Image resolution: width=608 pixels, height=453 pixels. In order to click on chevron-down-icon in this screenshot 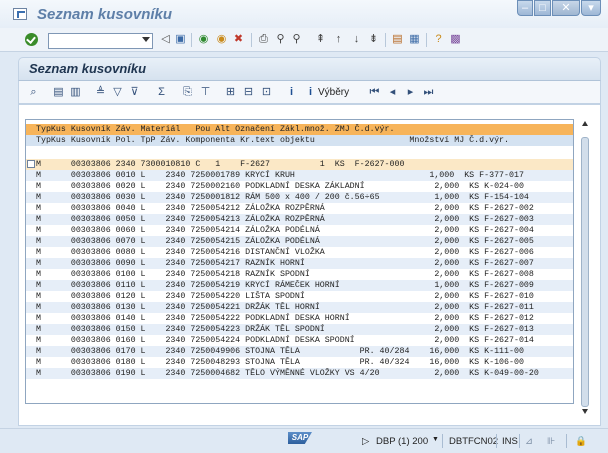, I will do `click(146, 39)`.